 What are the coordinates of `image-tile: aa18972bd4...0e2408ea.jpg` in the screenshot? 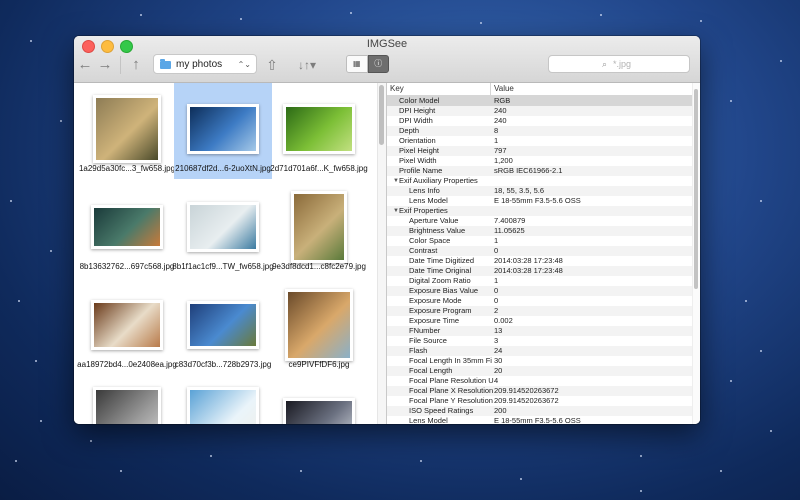 It's located at (127, 326).